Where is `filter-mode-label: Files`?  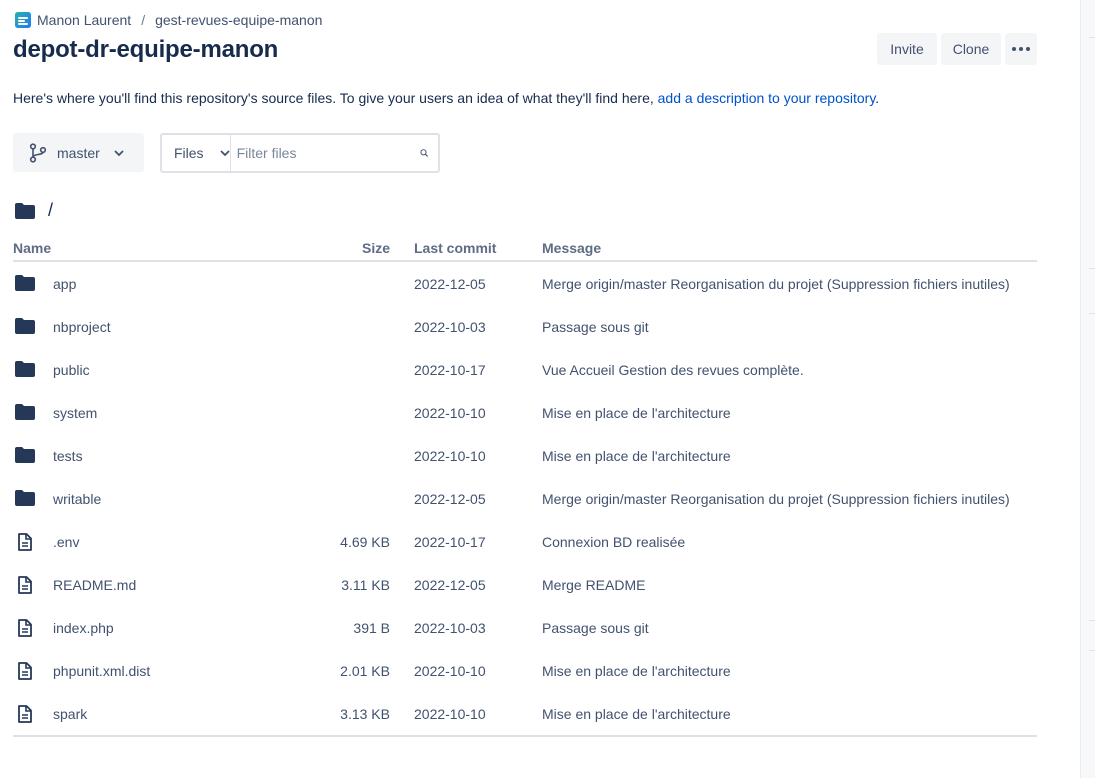
filter-mode-label: Files is located at coordinates (189, 153).